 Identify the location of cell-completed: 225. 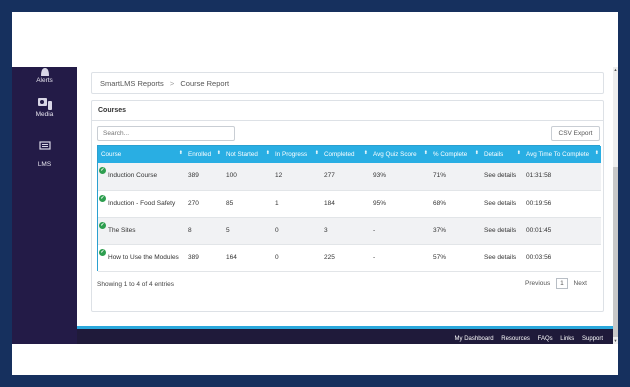
(329, 257).